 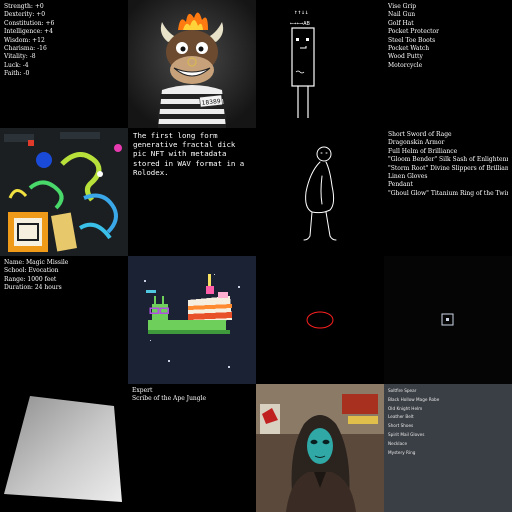 I want to click on bull-prisoner-tile: 18389, so click(x=192, y=64).